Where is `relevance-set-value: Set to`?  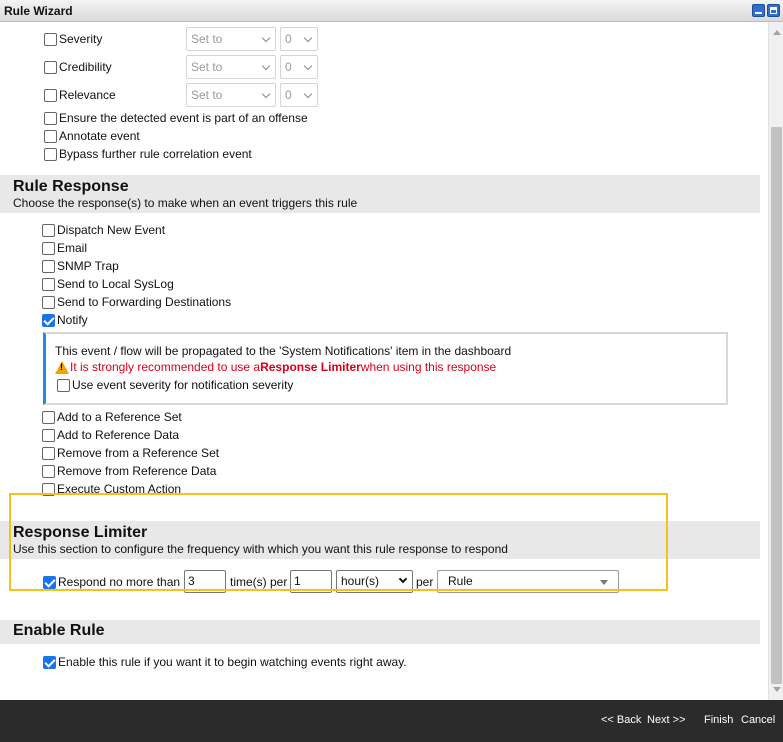 relevance-set-value: Set to is located at coordinates (207, 95).